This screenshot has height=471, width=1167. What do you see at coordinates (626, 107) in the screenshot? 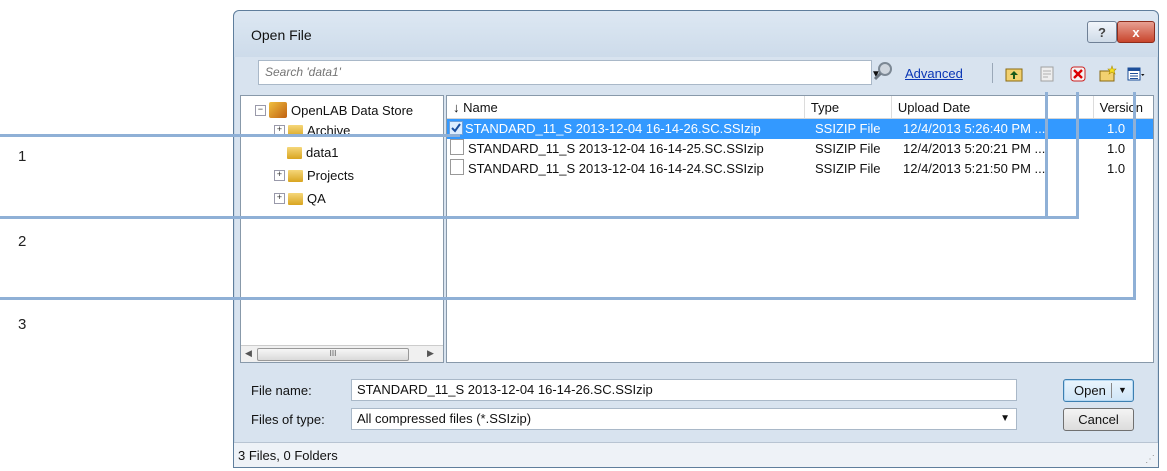
I see `column-name: ↓ Name` at bounding box center [626, 107].